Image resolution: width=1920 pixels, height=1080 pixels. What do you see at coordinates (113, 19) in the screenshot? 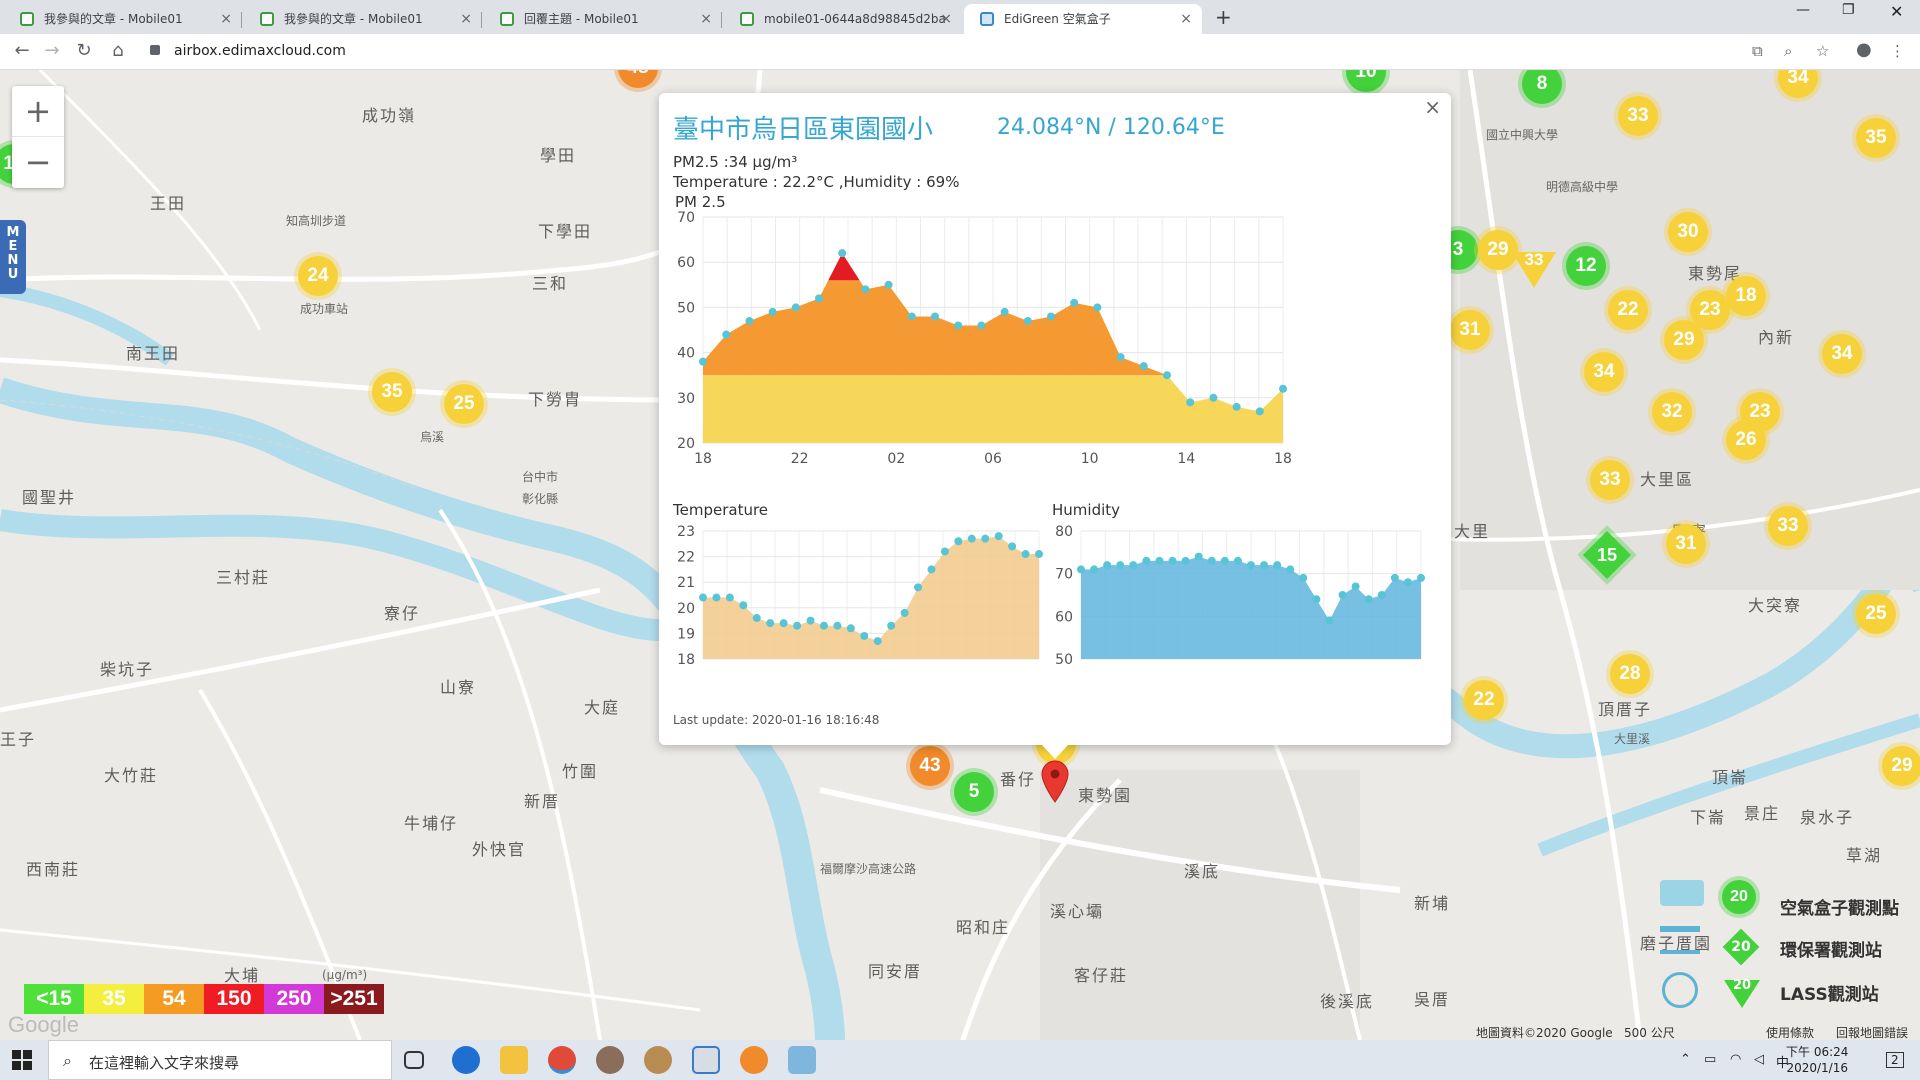
I see `tab-title: 我參與的文章 - Mobile01` at bounding box center [113, 19].